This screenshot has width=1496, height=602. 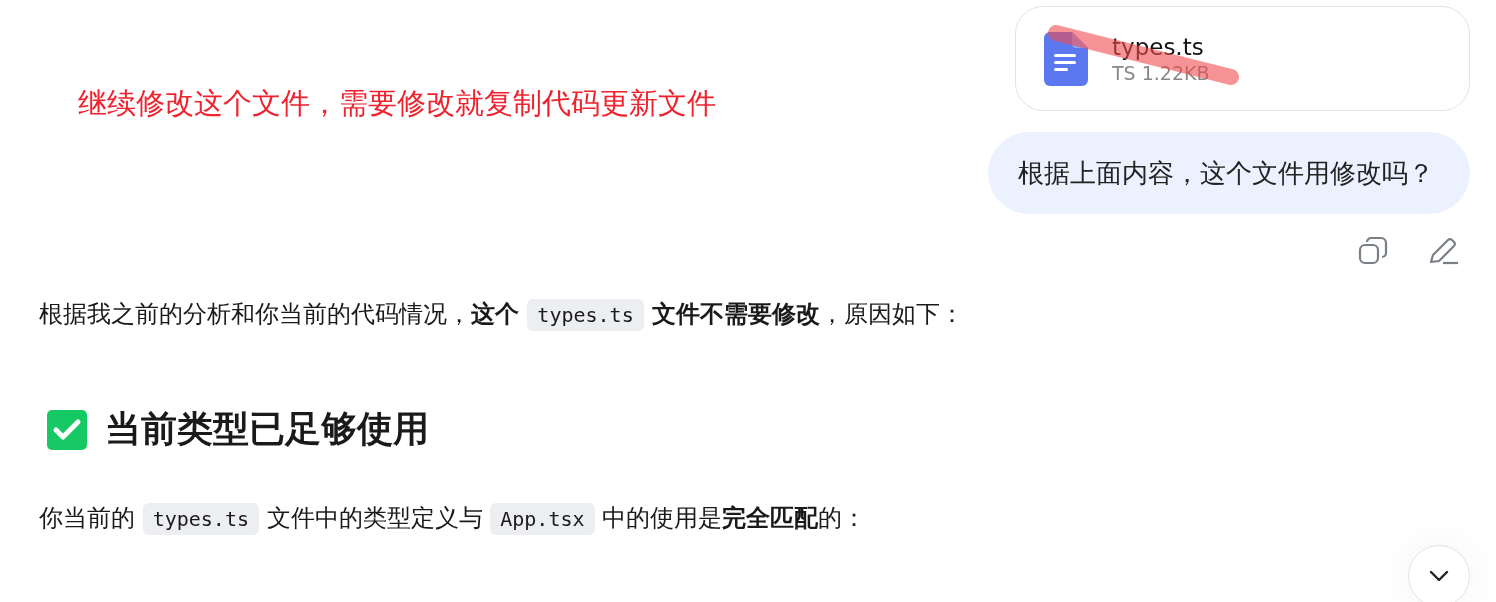 I want to click on document-icon, so click(x=1066, y=58).